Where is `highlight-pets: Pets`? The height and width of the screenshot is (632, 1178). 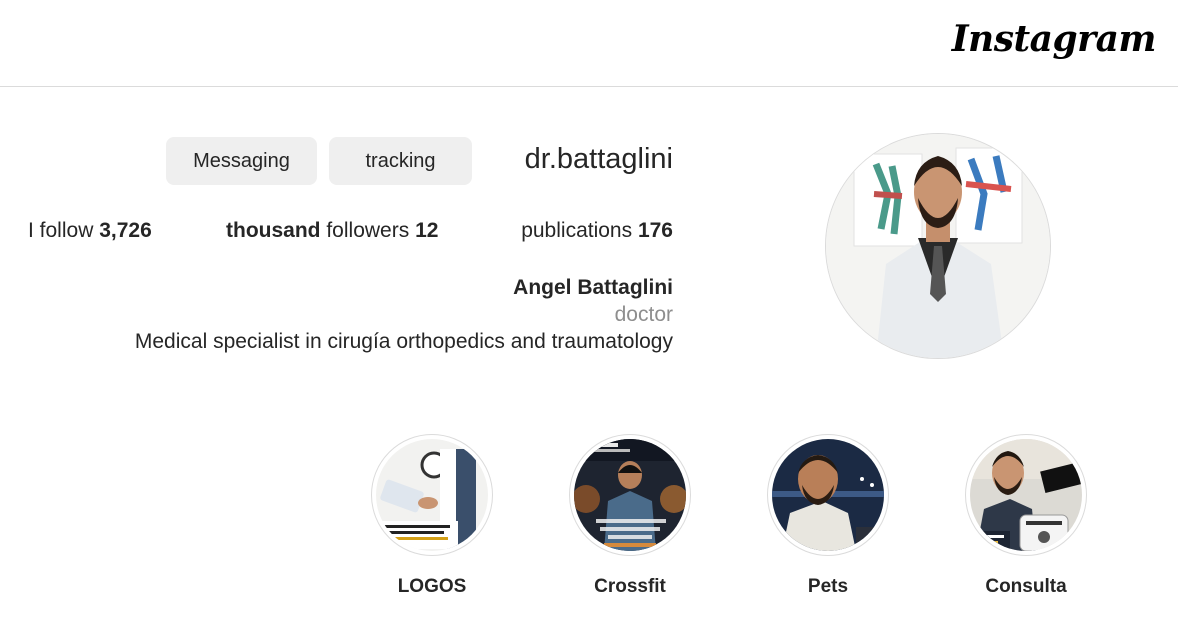 highlight-pets: Pets is located at coordinates (828, 516).